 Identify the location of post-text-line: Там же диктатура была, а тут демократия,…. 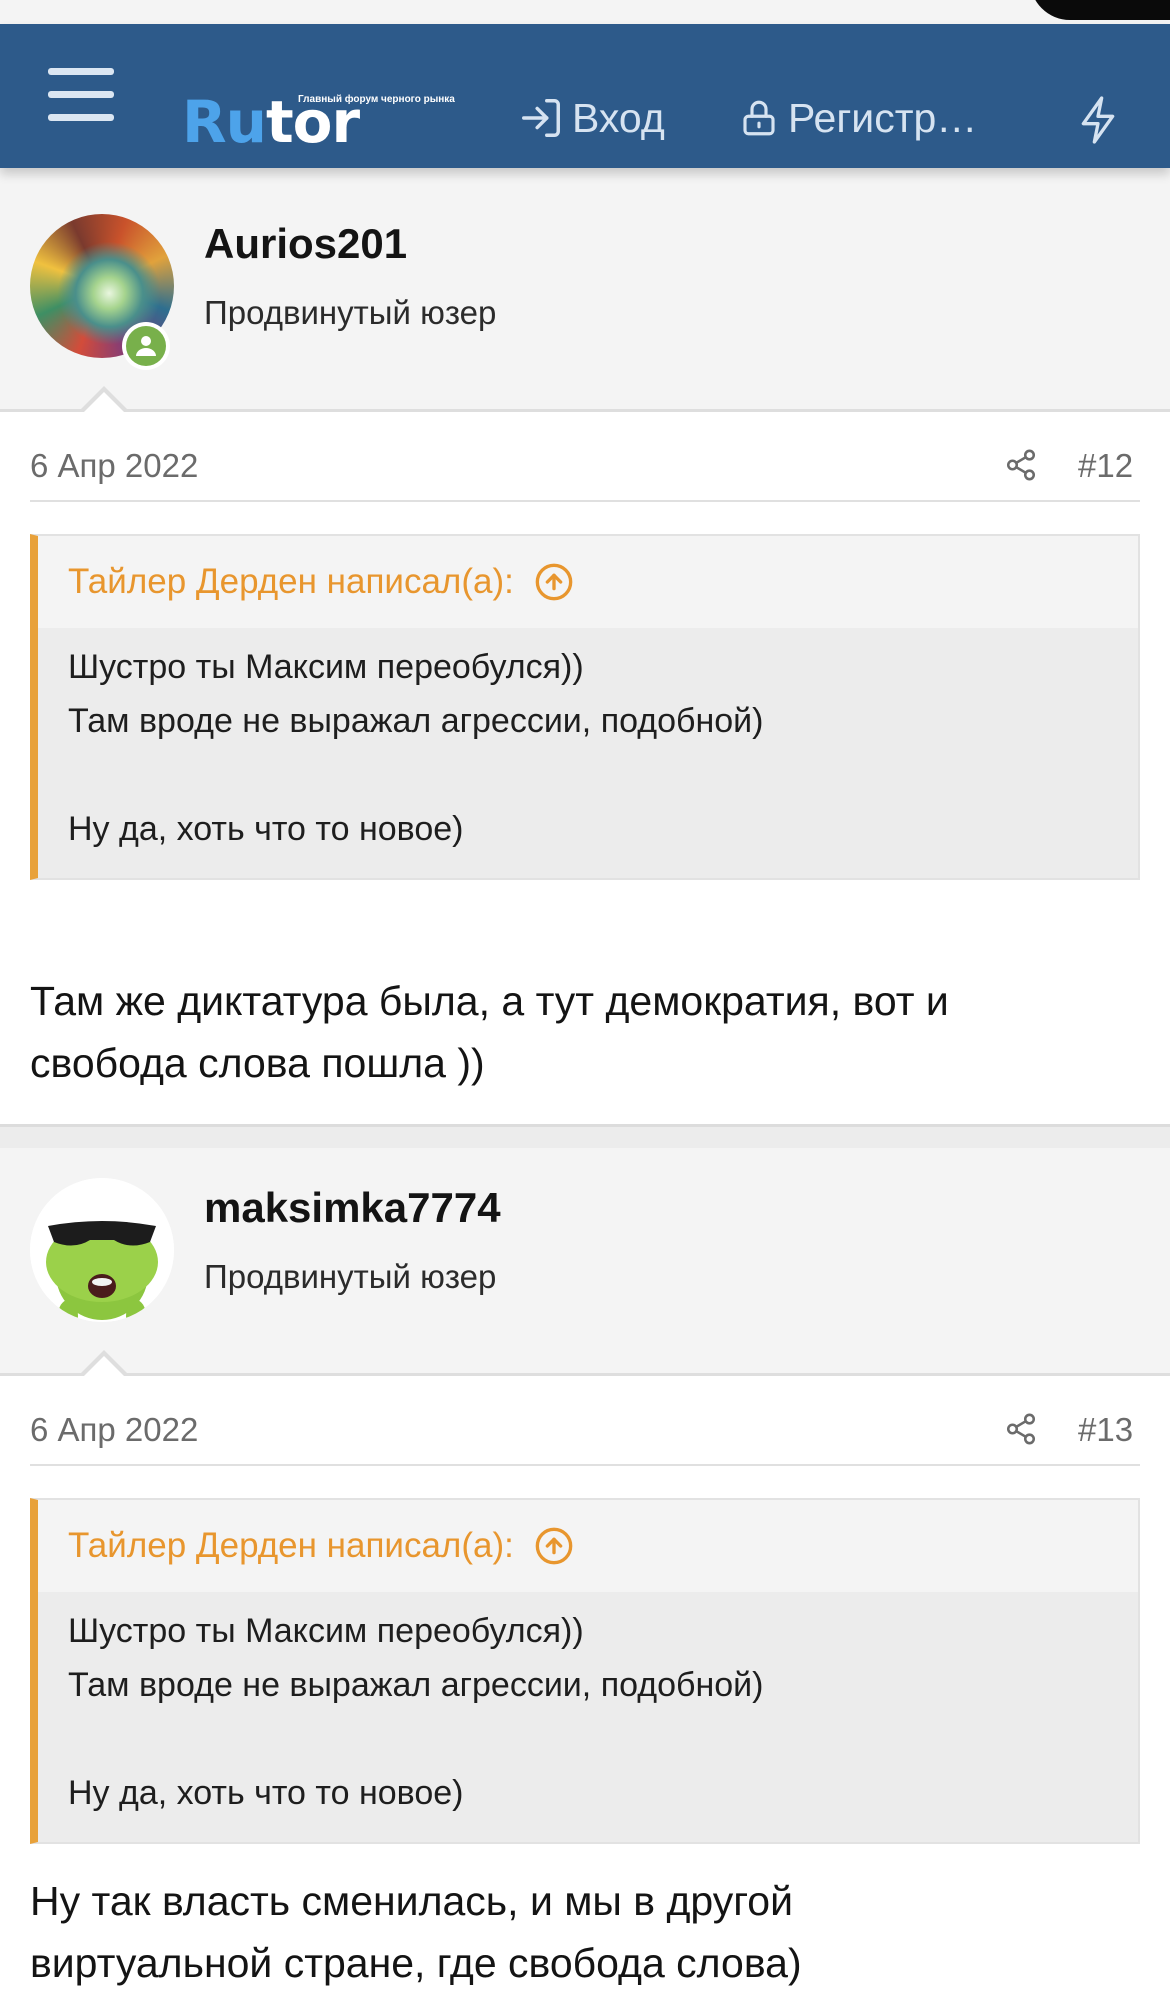
(489, 1001).